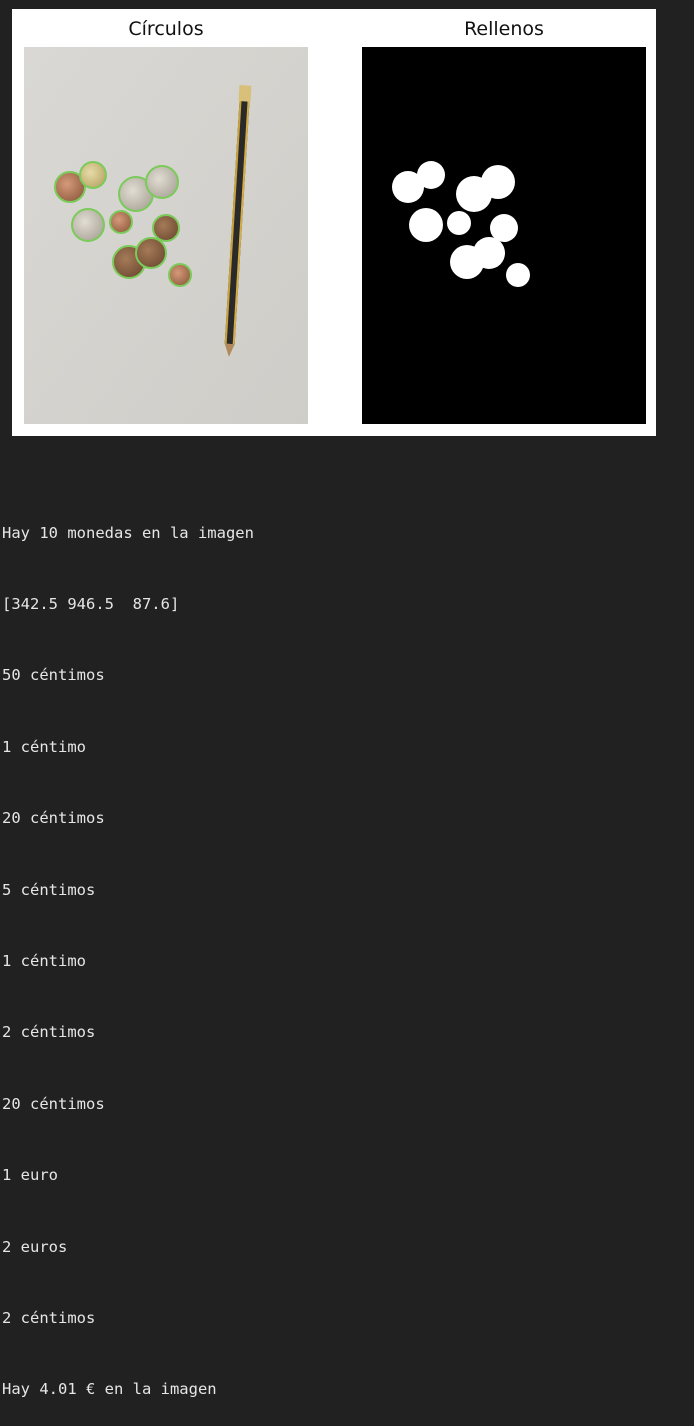 The height and width of the screenshot is (1426, 694). Describe the element at coordinates (91, 603) in the screenshot. I see `output-line: [342.5 946.5 87.6]` at that location.